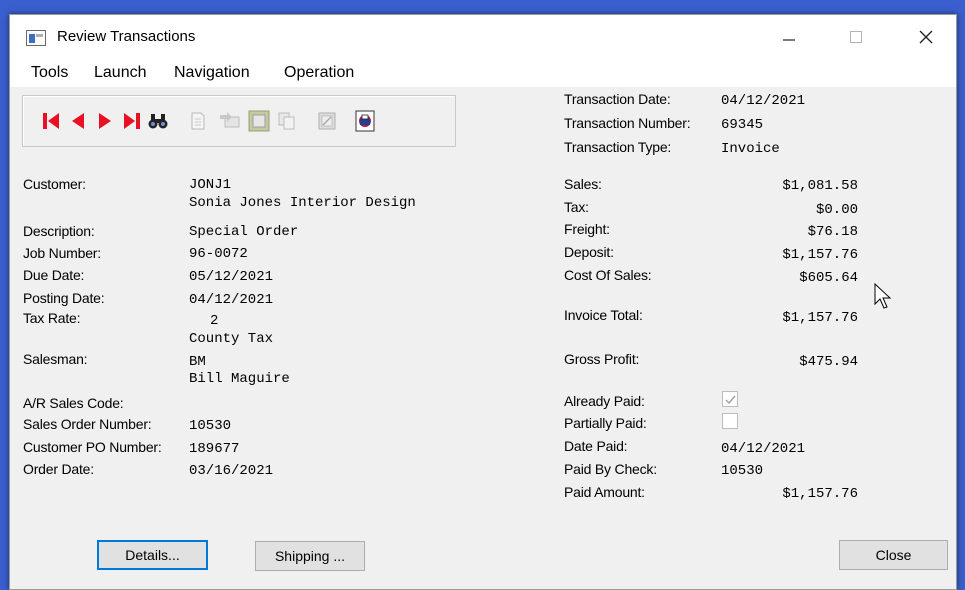 The height and width of the screenshot is (590, 965). I want to click on menu-bar: Tools Launch Navigation Operation, so click(483, 73).